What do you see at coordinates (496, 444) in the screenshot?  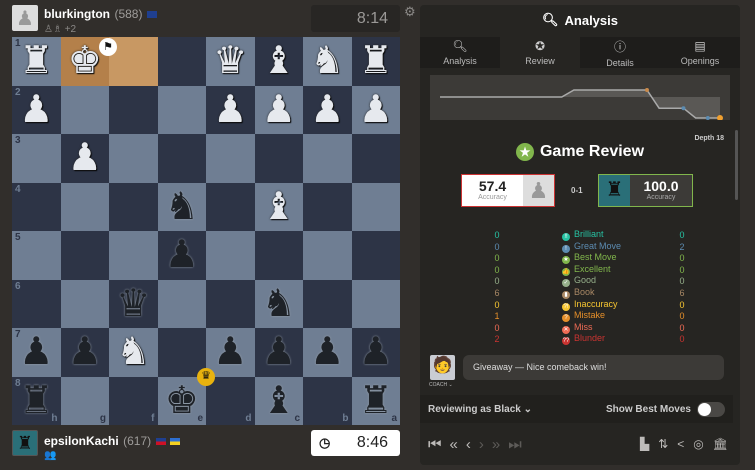 I see `fast-forward-button: »` at bounding box center [496, 444].